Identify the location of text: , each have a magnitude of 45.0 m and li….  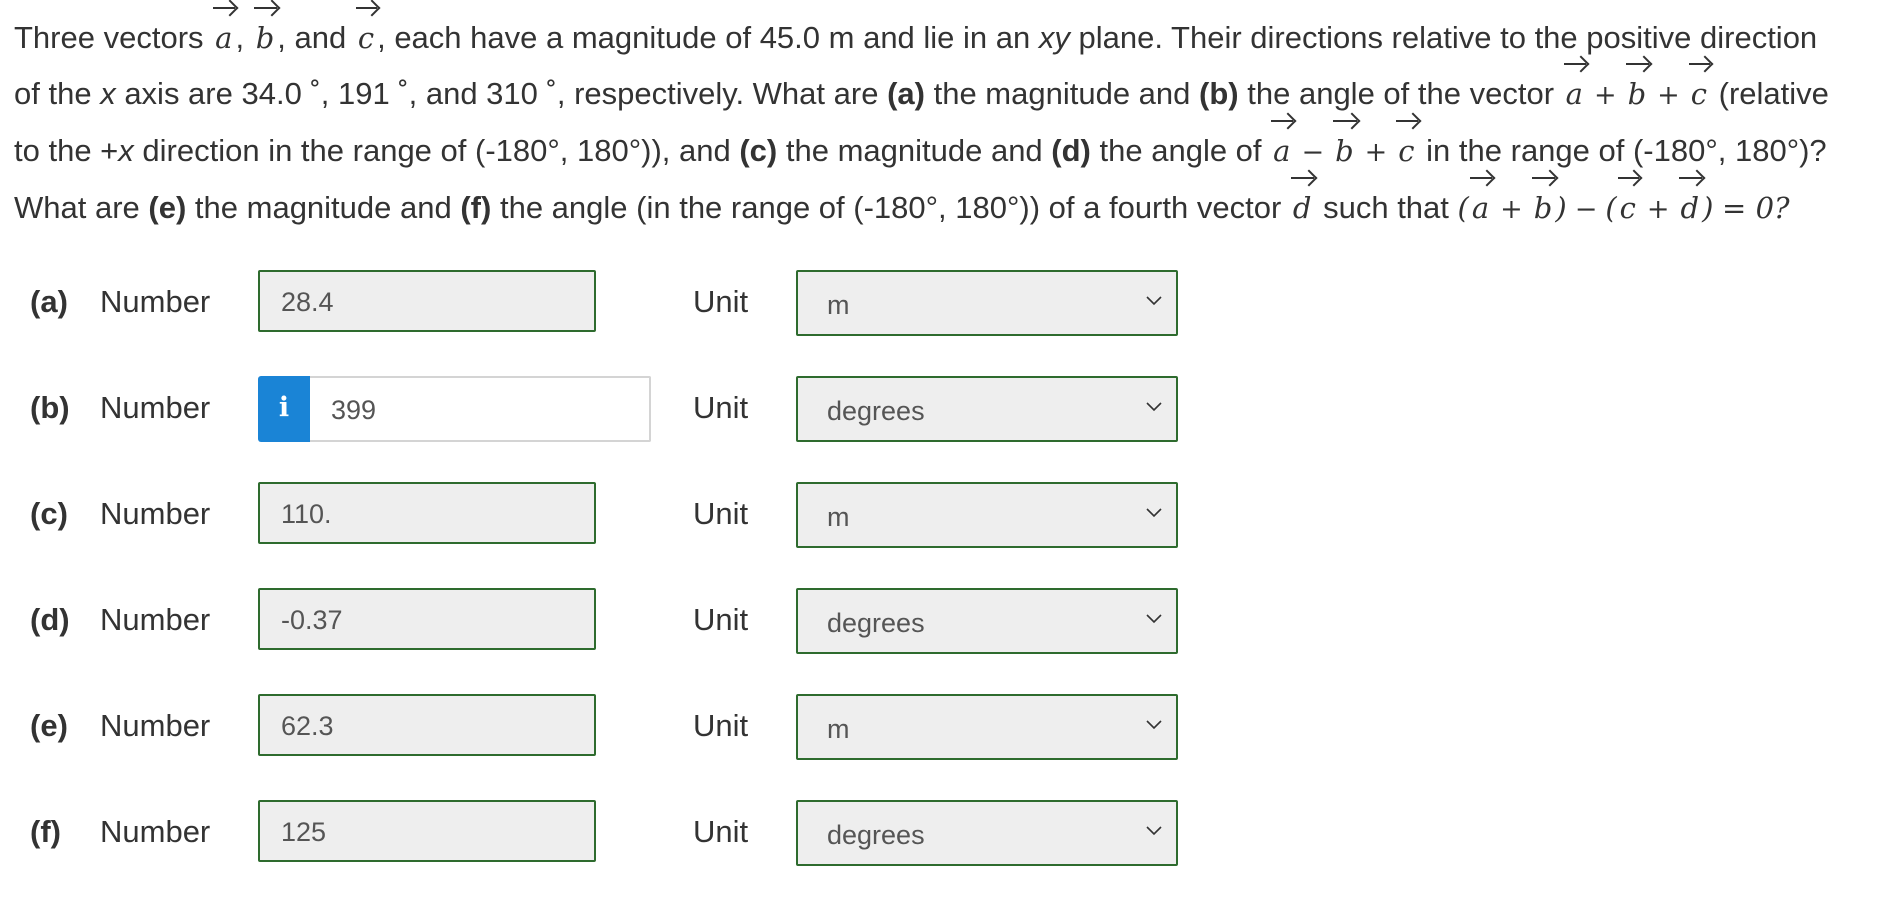
(704, 37).